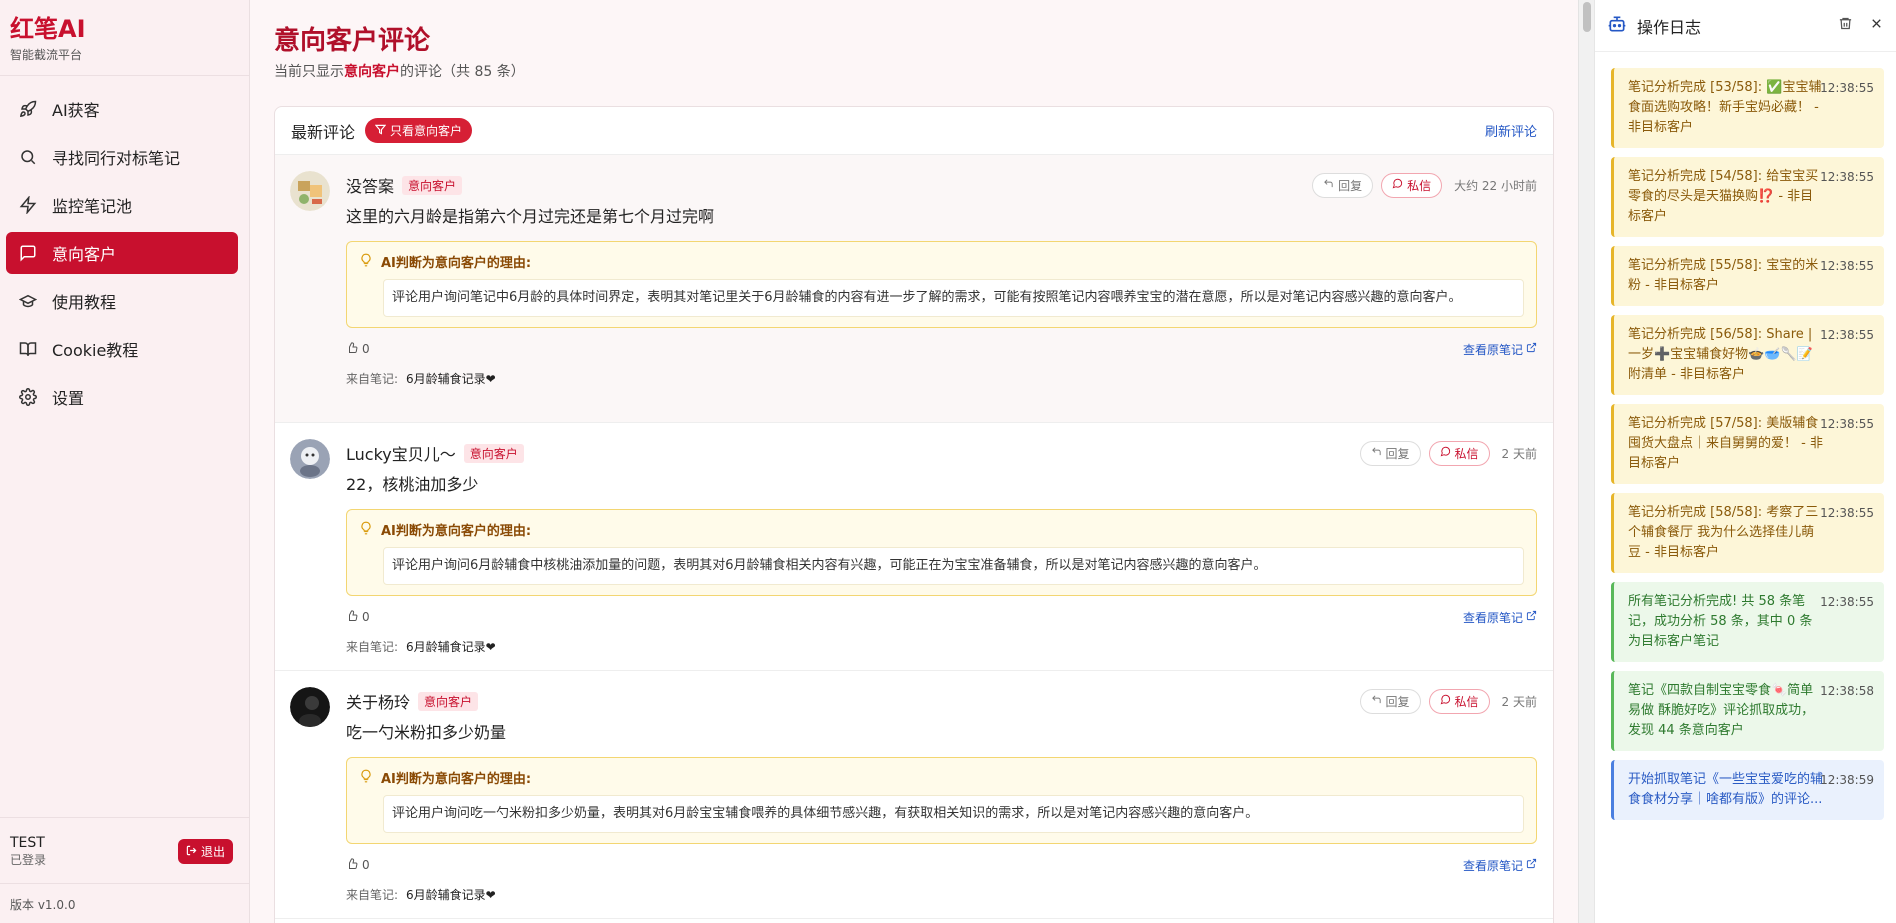 The height and width of the screenshot is (923, 1896). Describe the element at coordinates (401, 454) in the screenshot. I see `commenter-name: Lucky宝贝儿～` at that location.